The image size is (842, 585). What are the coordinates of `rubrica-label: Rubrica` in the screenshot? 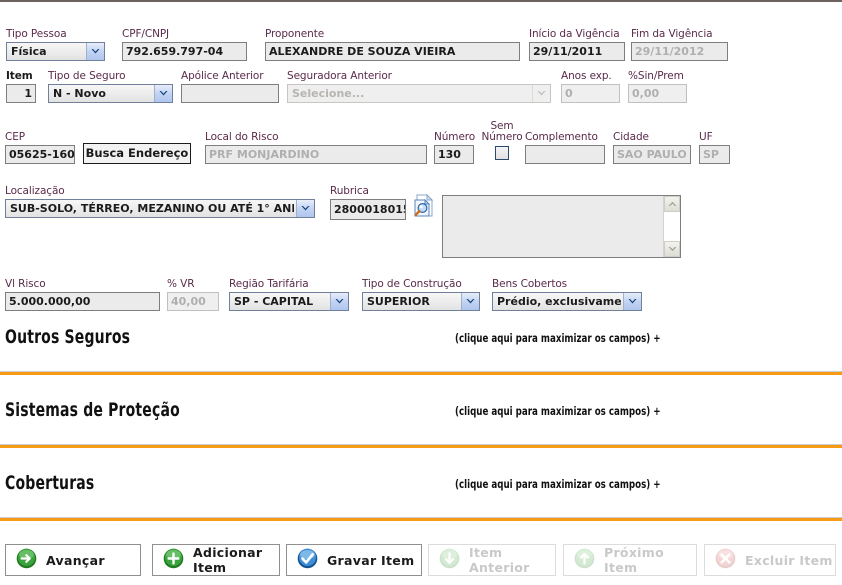 It's located at (349, 191).